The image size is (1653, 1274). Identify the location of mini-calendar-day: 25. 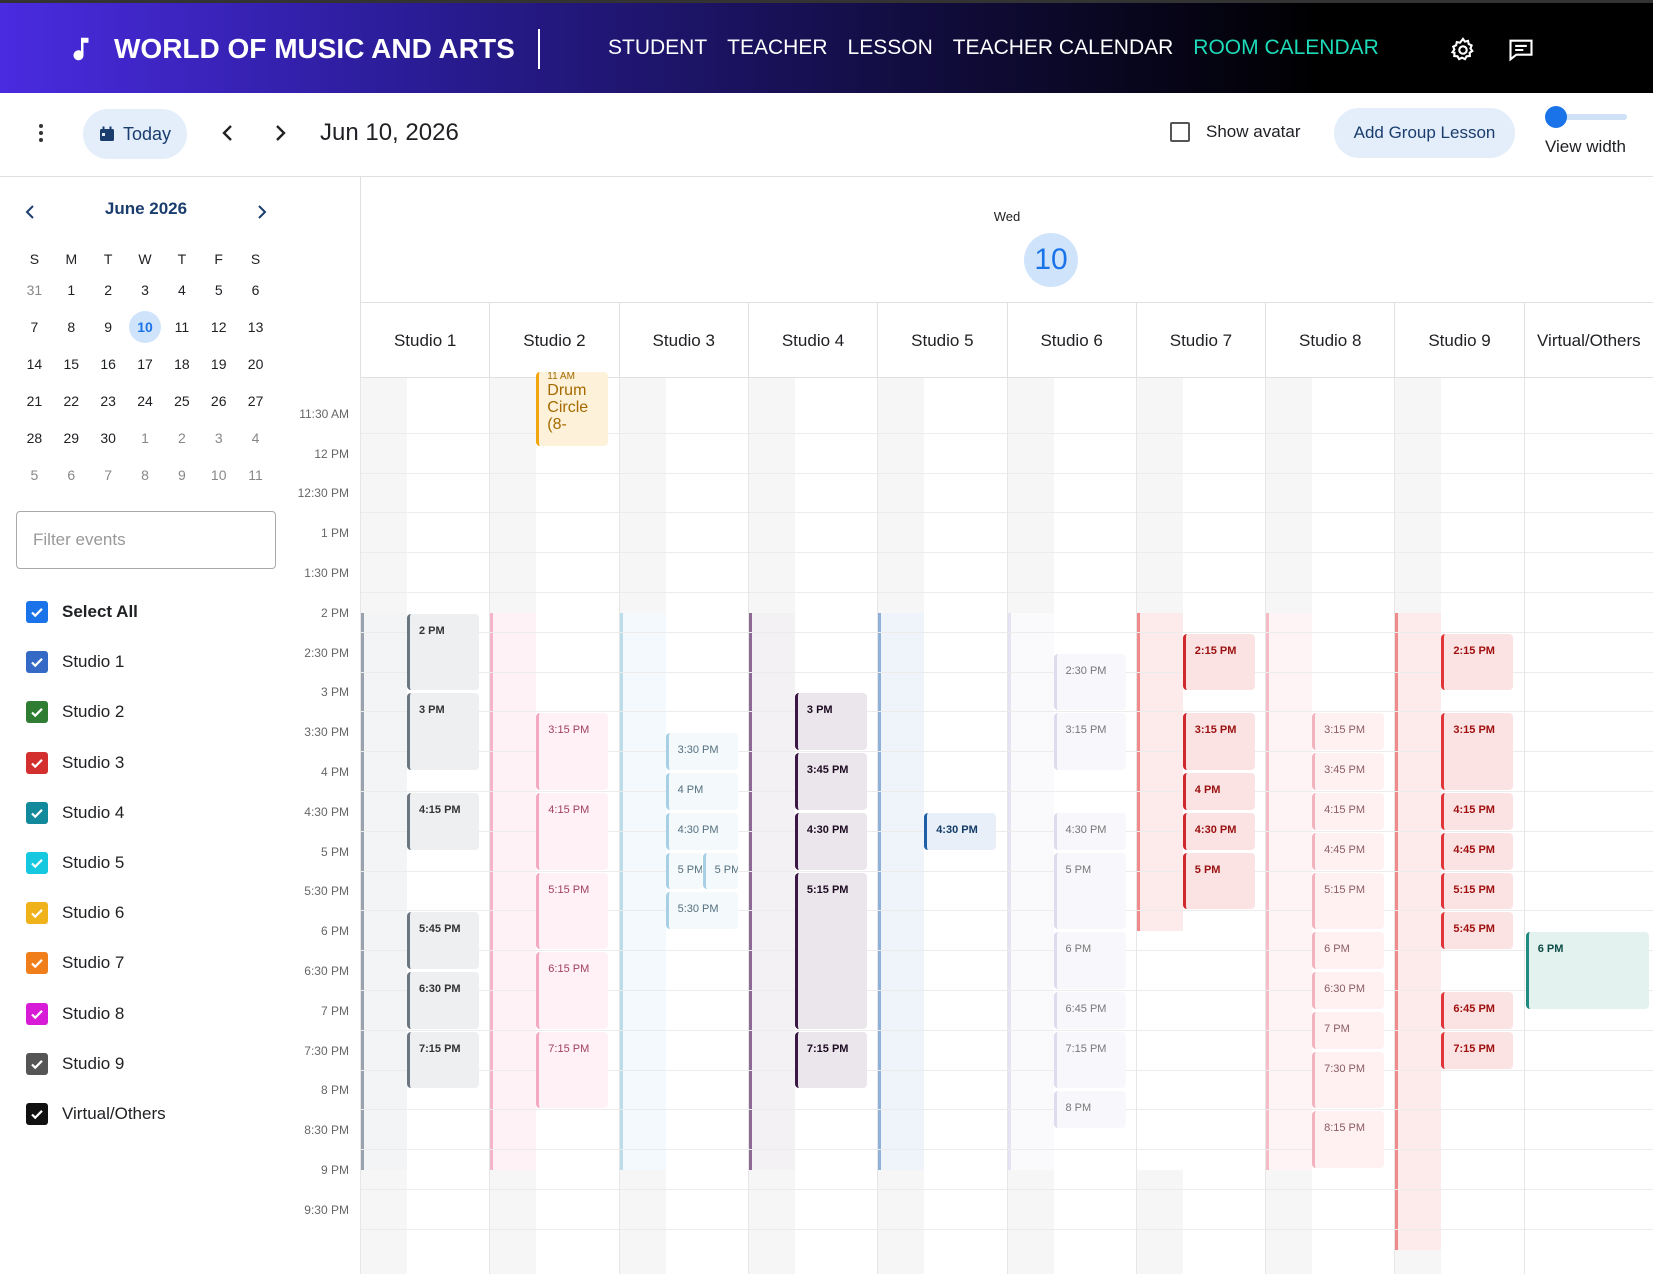
(181, 400).